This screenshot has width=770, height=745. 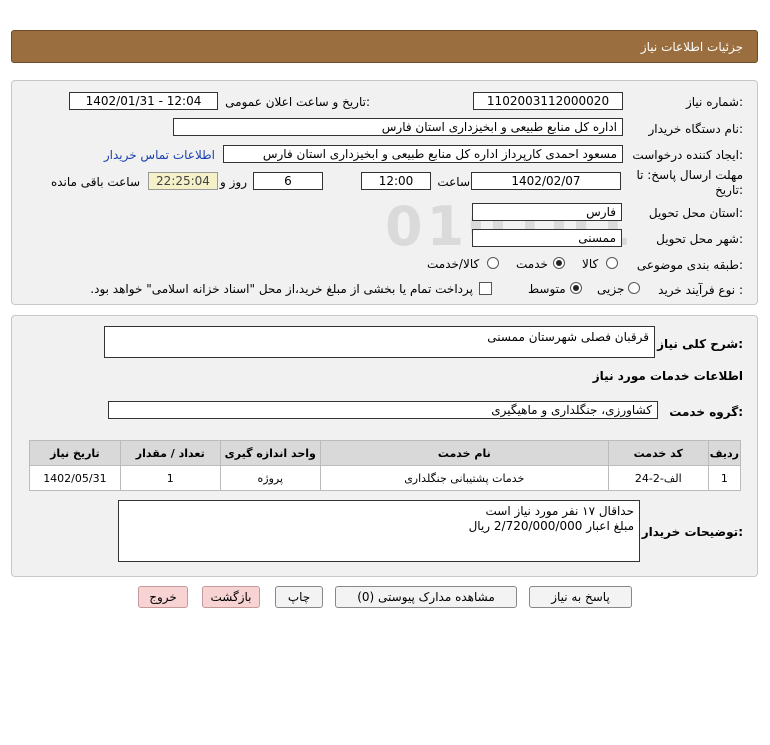 What do you see at coordinates (724, 453) in the screenshot?
I see `col-header-row-no: ردیف` at bounding box center [724, 453].